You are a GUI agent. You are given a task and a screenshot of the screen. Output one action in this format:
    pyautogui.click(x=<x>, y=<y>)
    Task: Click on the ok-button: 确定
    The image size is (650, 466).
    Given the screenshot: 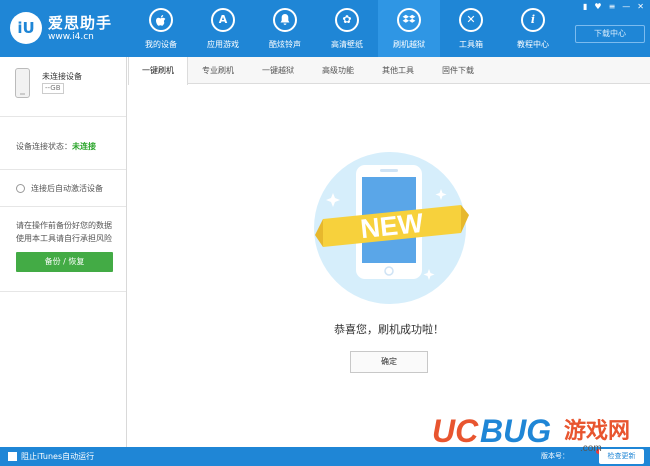 What is the action you would take?
    pyautogui.click(x=389, y=362)
    